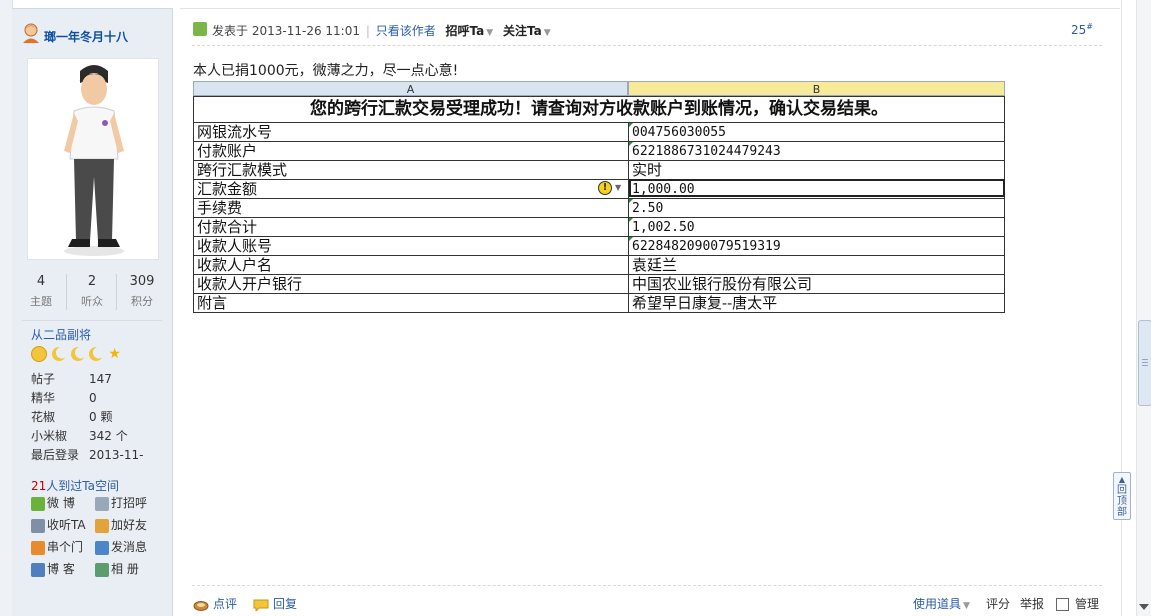 The height and width of the screenshot is (616, 1151). What do you see at coordinates (650, 8) in the screenshot?
I see `post-top-border` at bounding box center [650, 8].